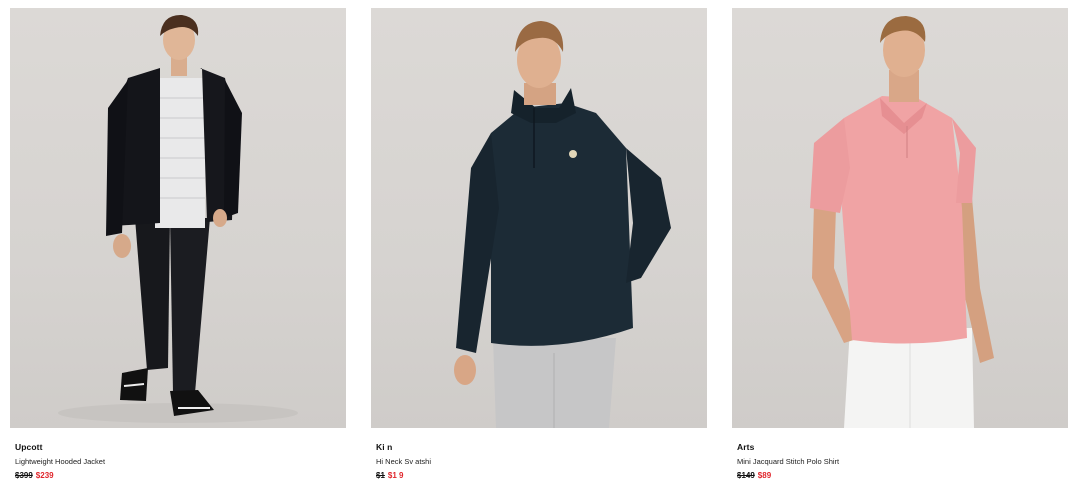 The height and width of the screenshot is (488, 1080). I want to click on product-name: Upcott, so click(178, 447).